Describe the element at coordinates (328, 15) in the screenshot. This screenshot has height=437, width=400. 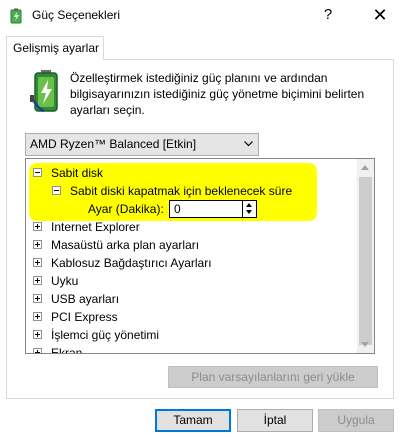
I see `help-button: ?` at that location.